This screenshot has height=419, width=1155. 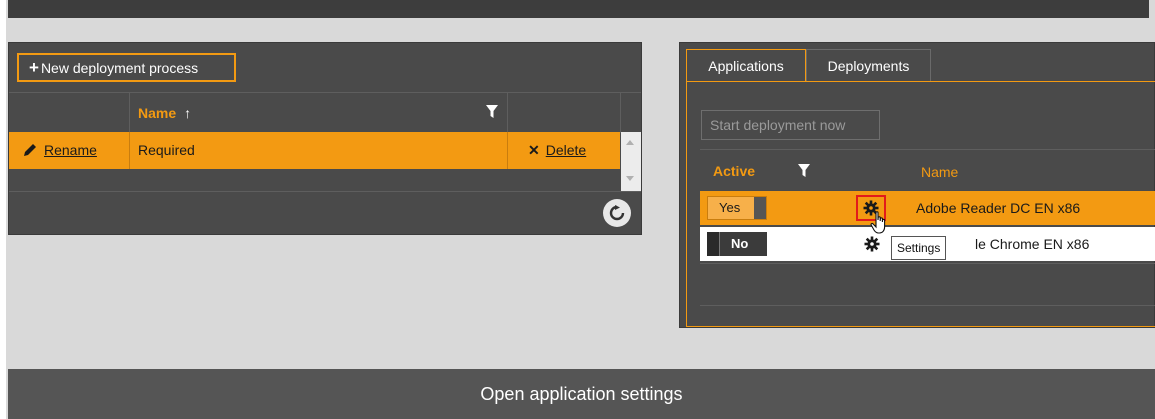 What do you see at coordinates (790, 125) in the screenshot?
I see `start-deployment-now-button: Start deployment now` at bounding box center [790, 125].